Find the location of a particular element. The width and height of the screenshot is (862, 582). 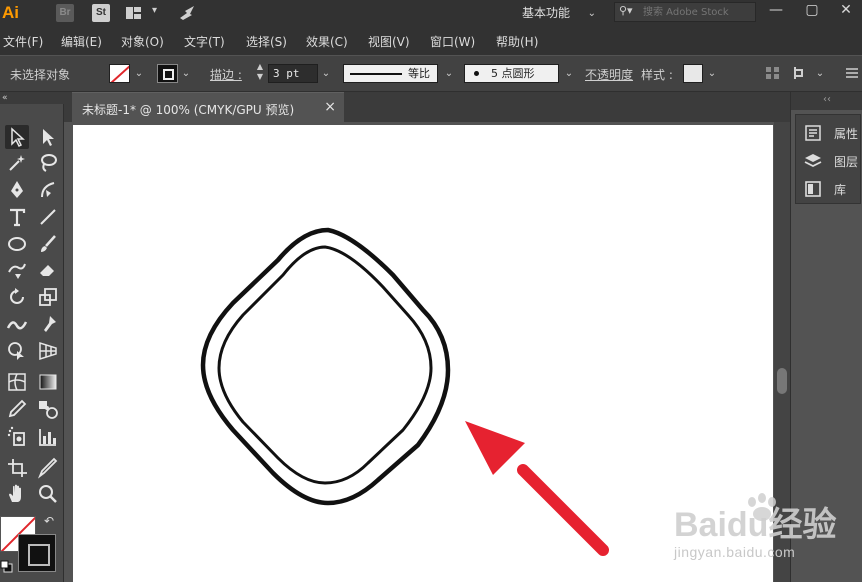

close-window-button: ✕ is located at coordinates (845, 11).